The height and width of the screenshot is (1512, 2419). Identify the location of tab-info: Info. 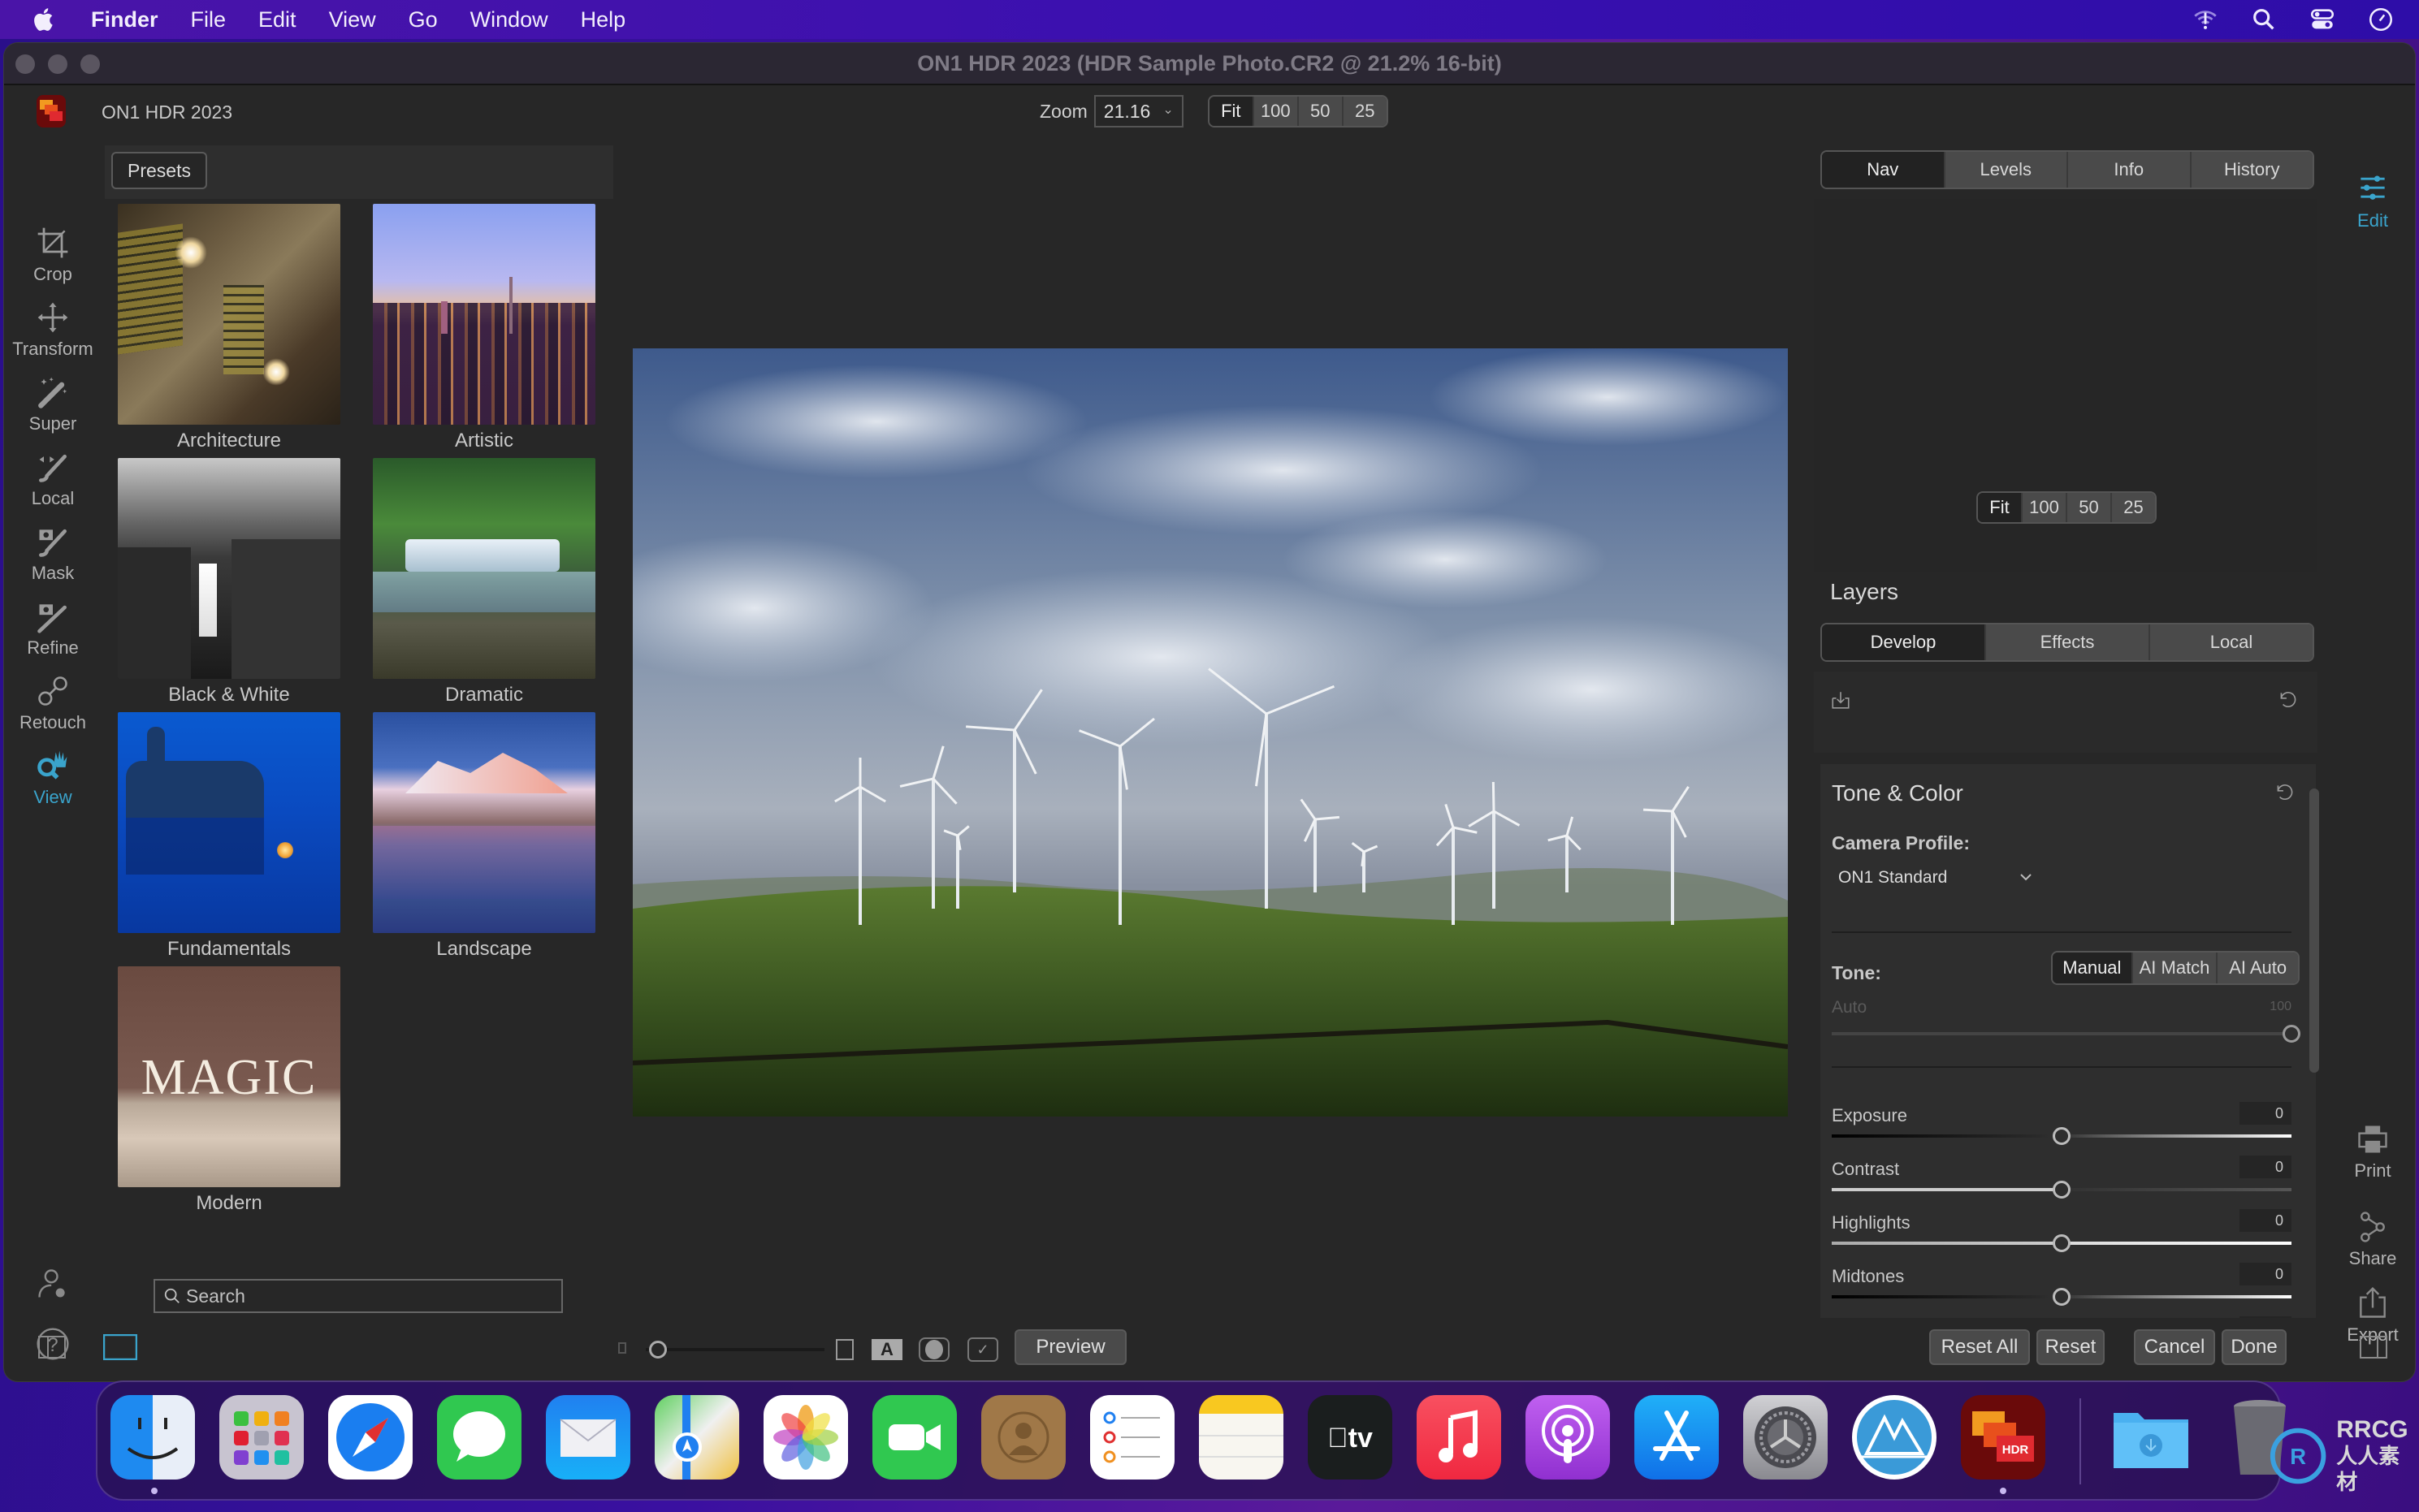
(2128, 170).